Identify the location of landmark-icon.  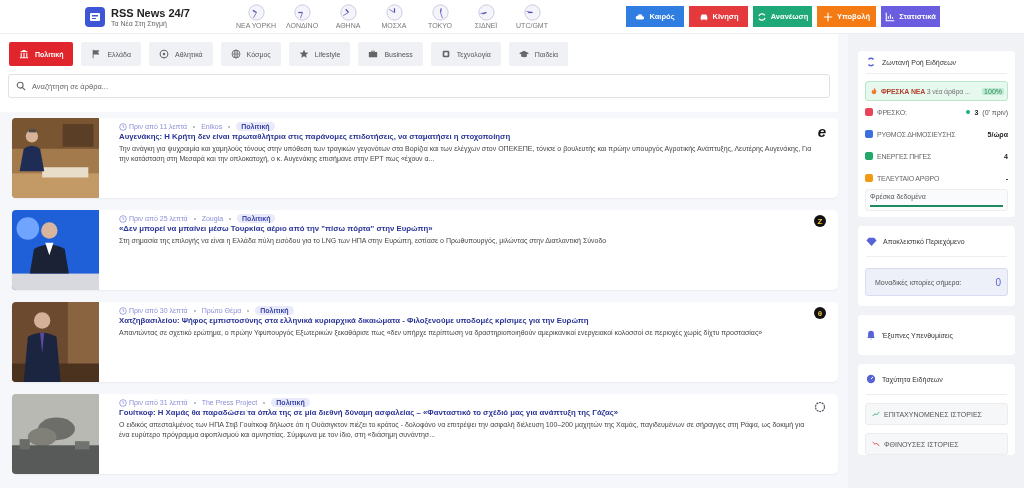
(24, 54).